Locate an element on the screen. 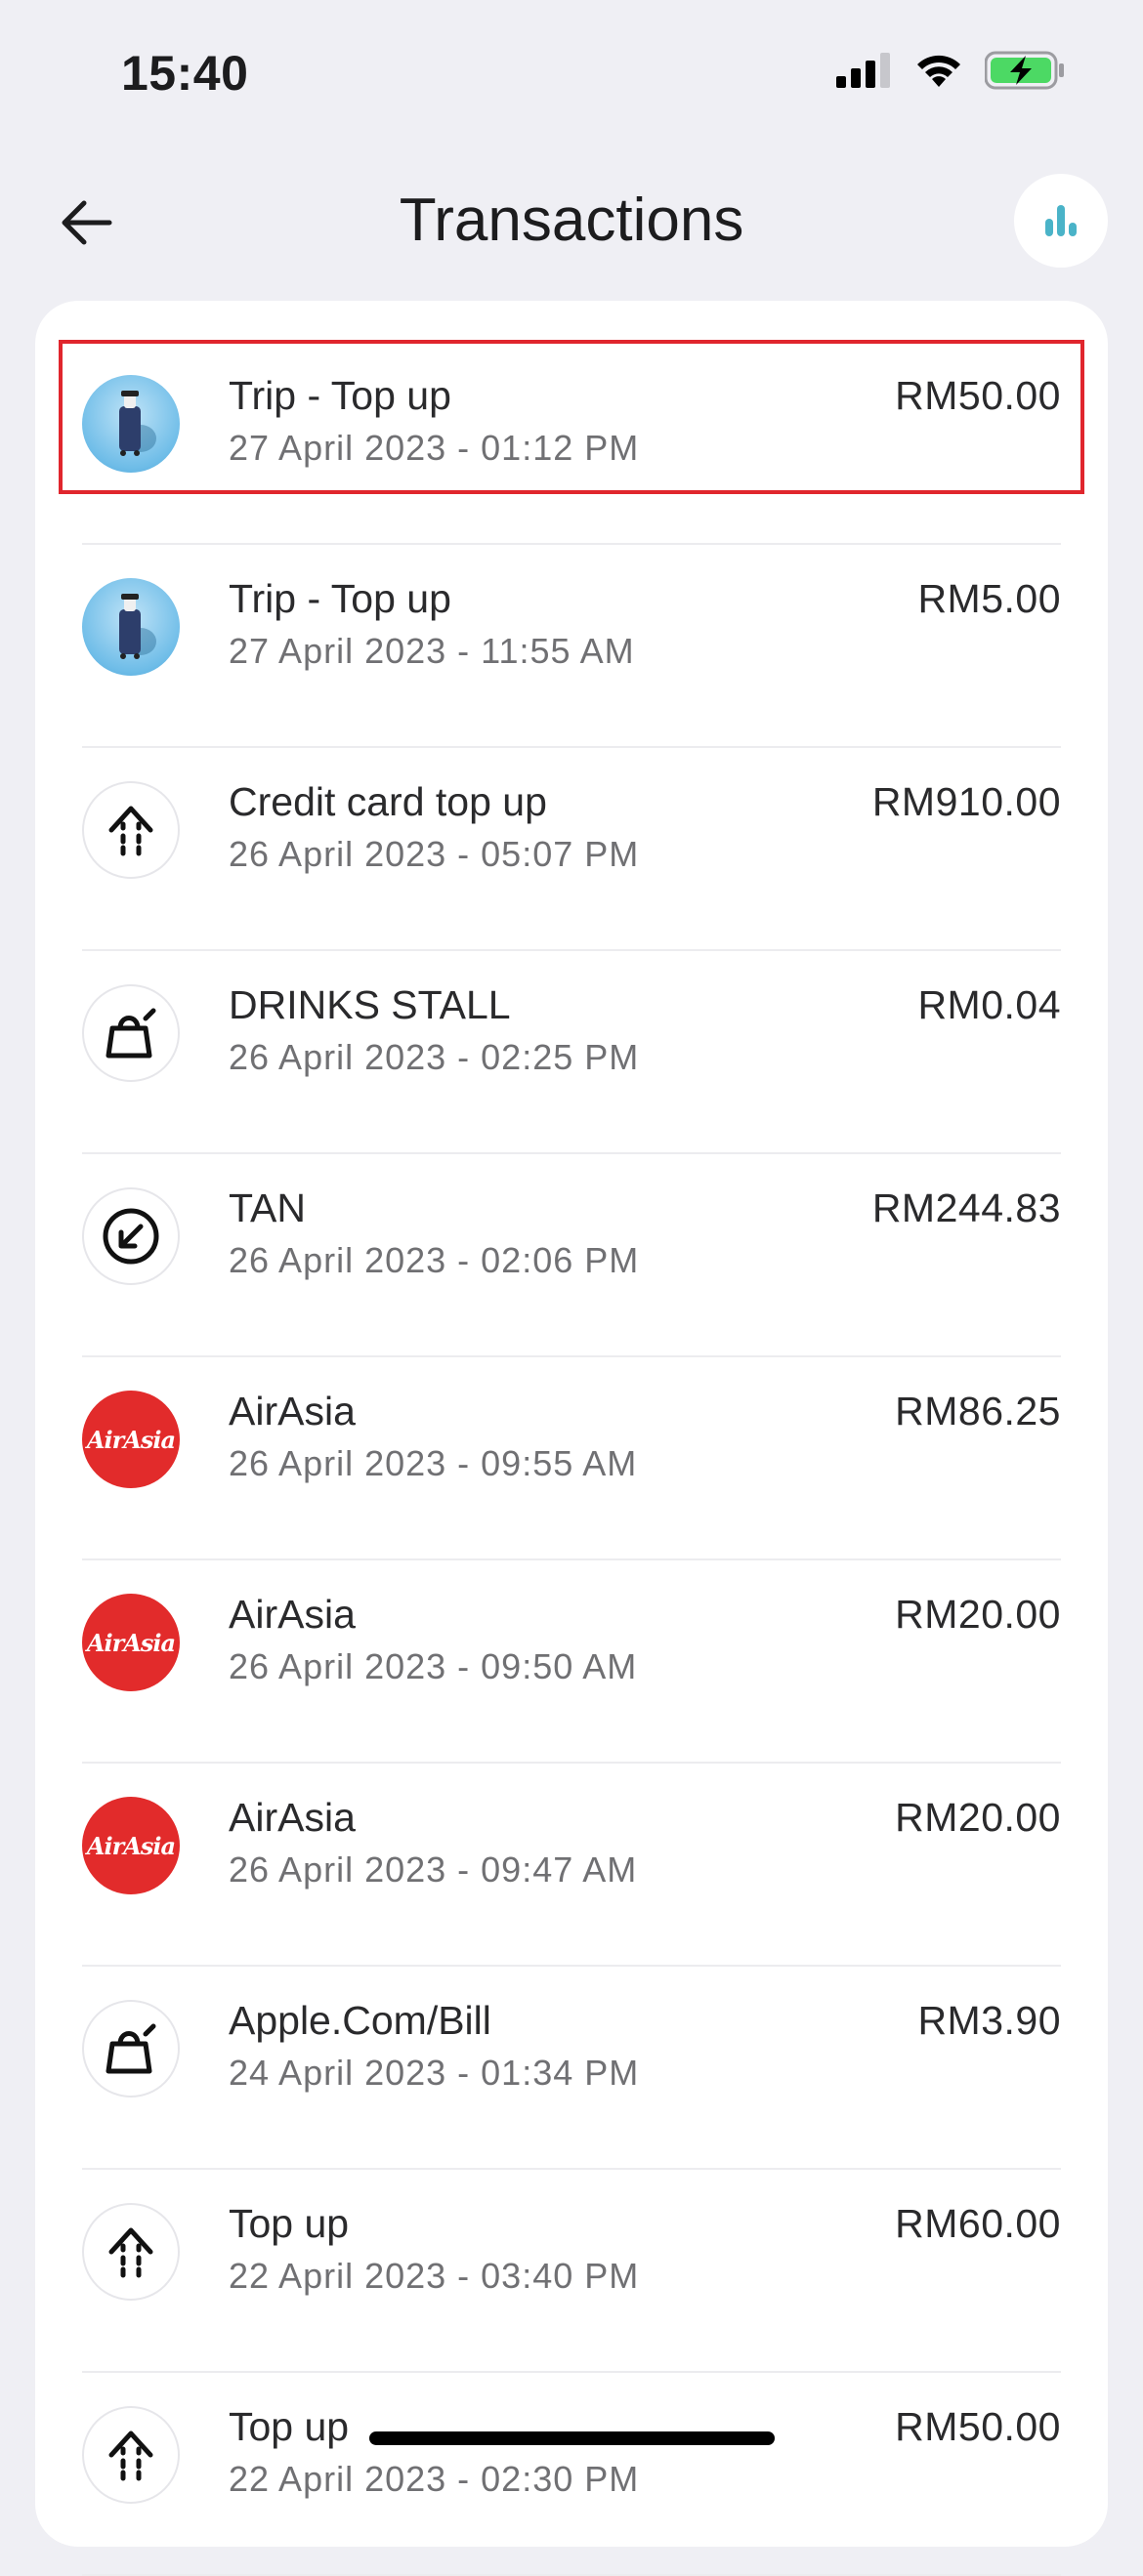  bar-chart-icon is located at coordinates (1061, 220).